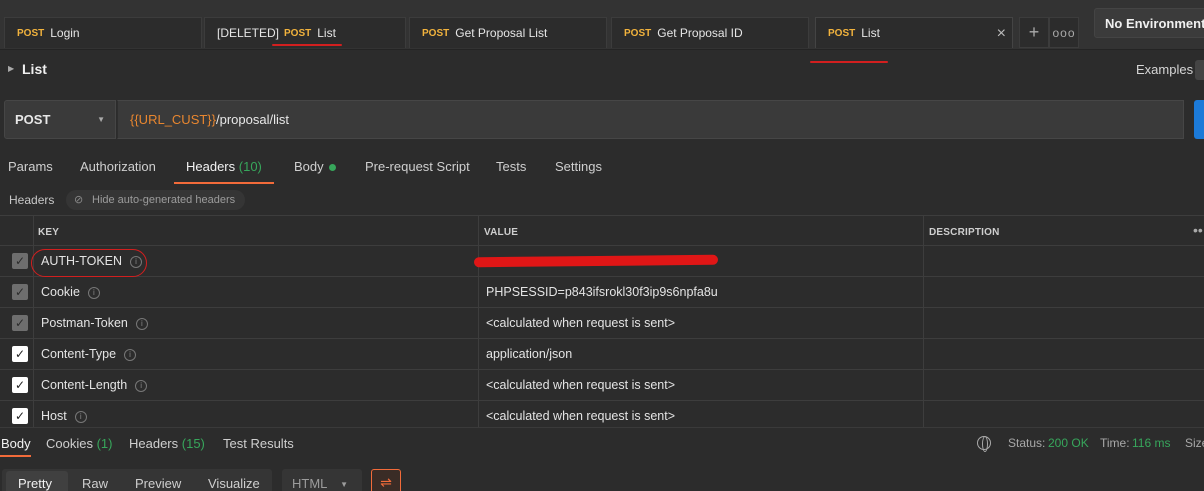 The image size is (1204, 491). I want to click on url-path: /proposal/list, so click(252, 119).